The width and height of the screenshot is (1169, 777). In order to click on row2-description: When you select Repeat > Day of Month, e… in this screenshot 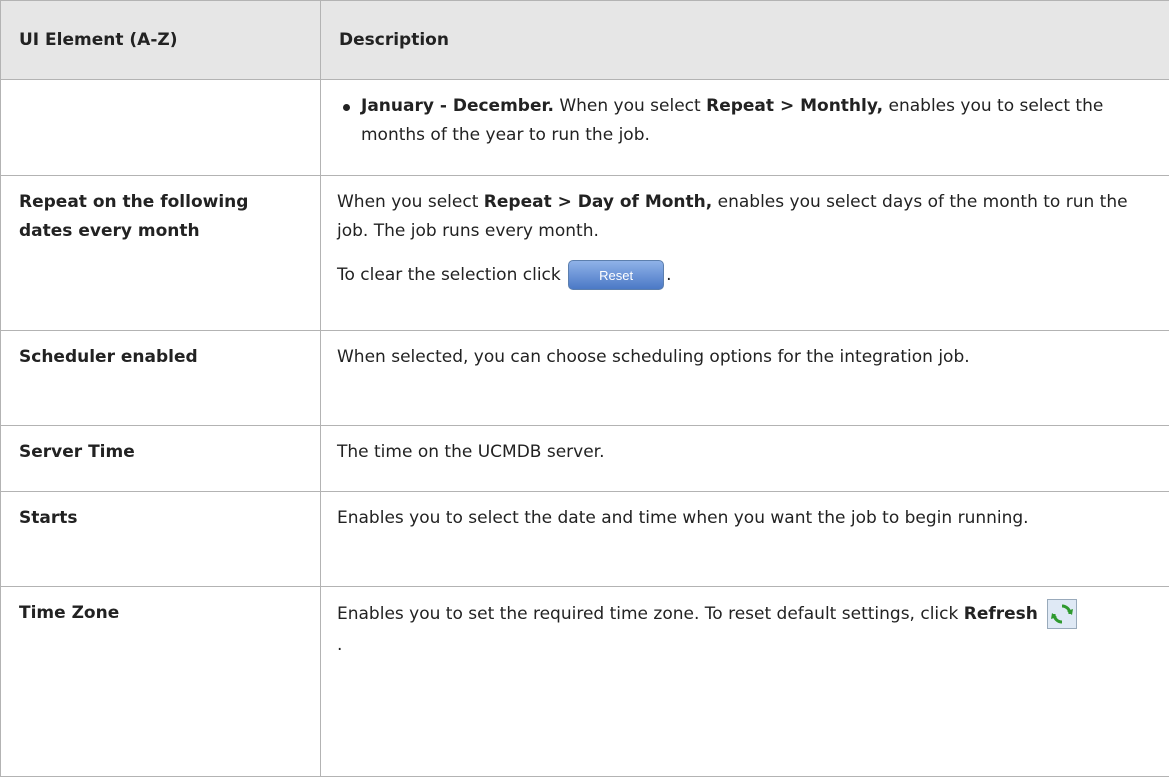, I will do `click(745, 253)`.